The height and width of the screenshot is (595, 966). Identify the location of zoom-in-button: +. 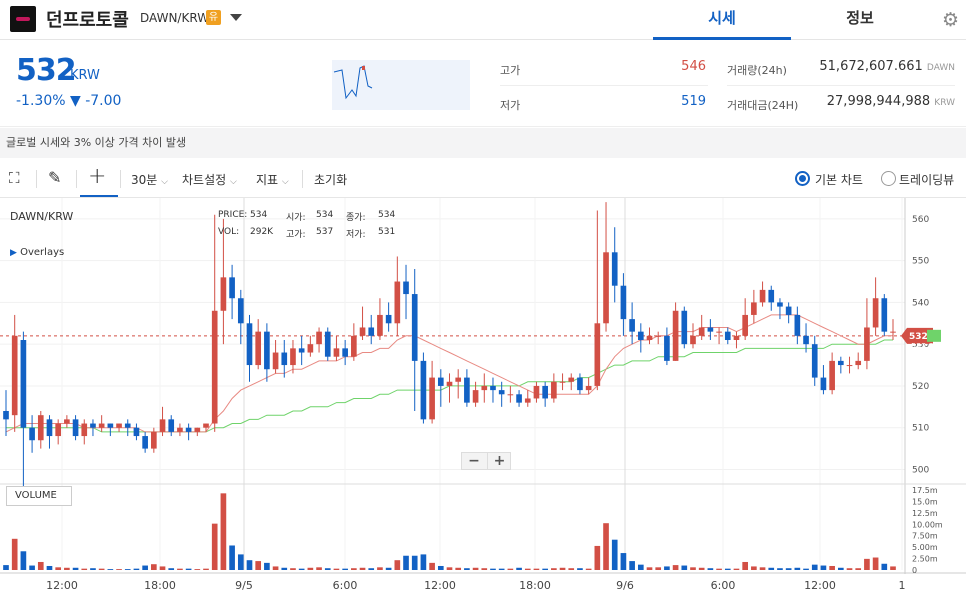
(499, 461).